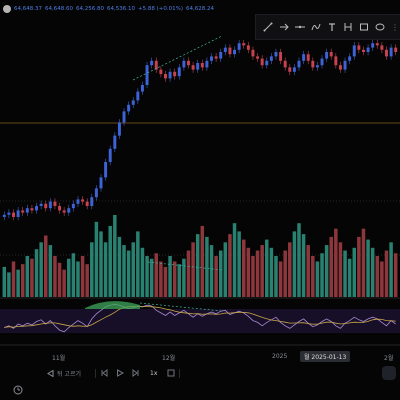  I want to click on history-icon, so click(18, 390).